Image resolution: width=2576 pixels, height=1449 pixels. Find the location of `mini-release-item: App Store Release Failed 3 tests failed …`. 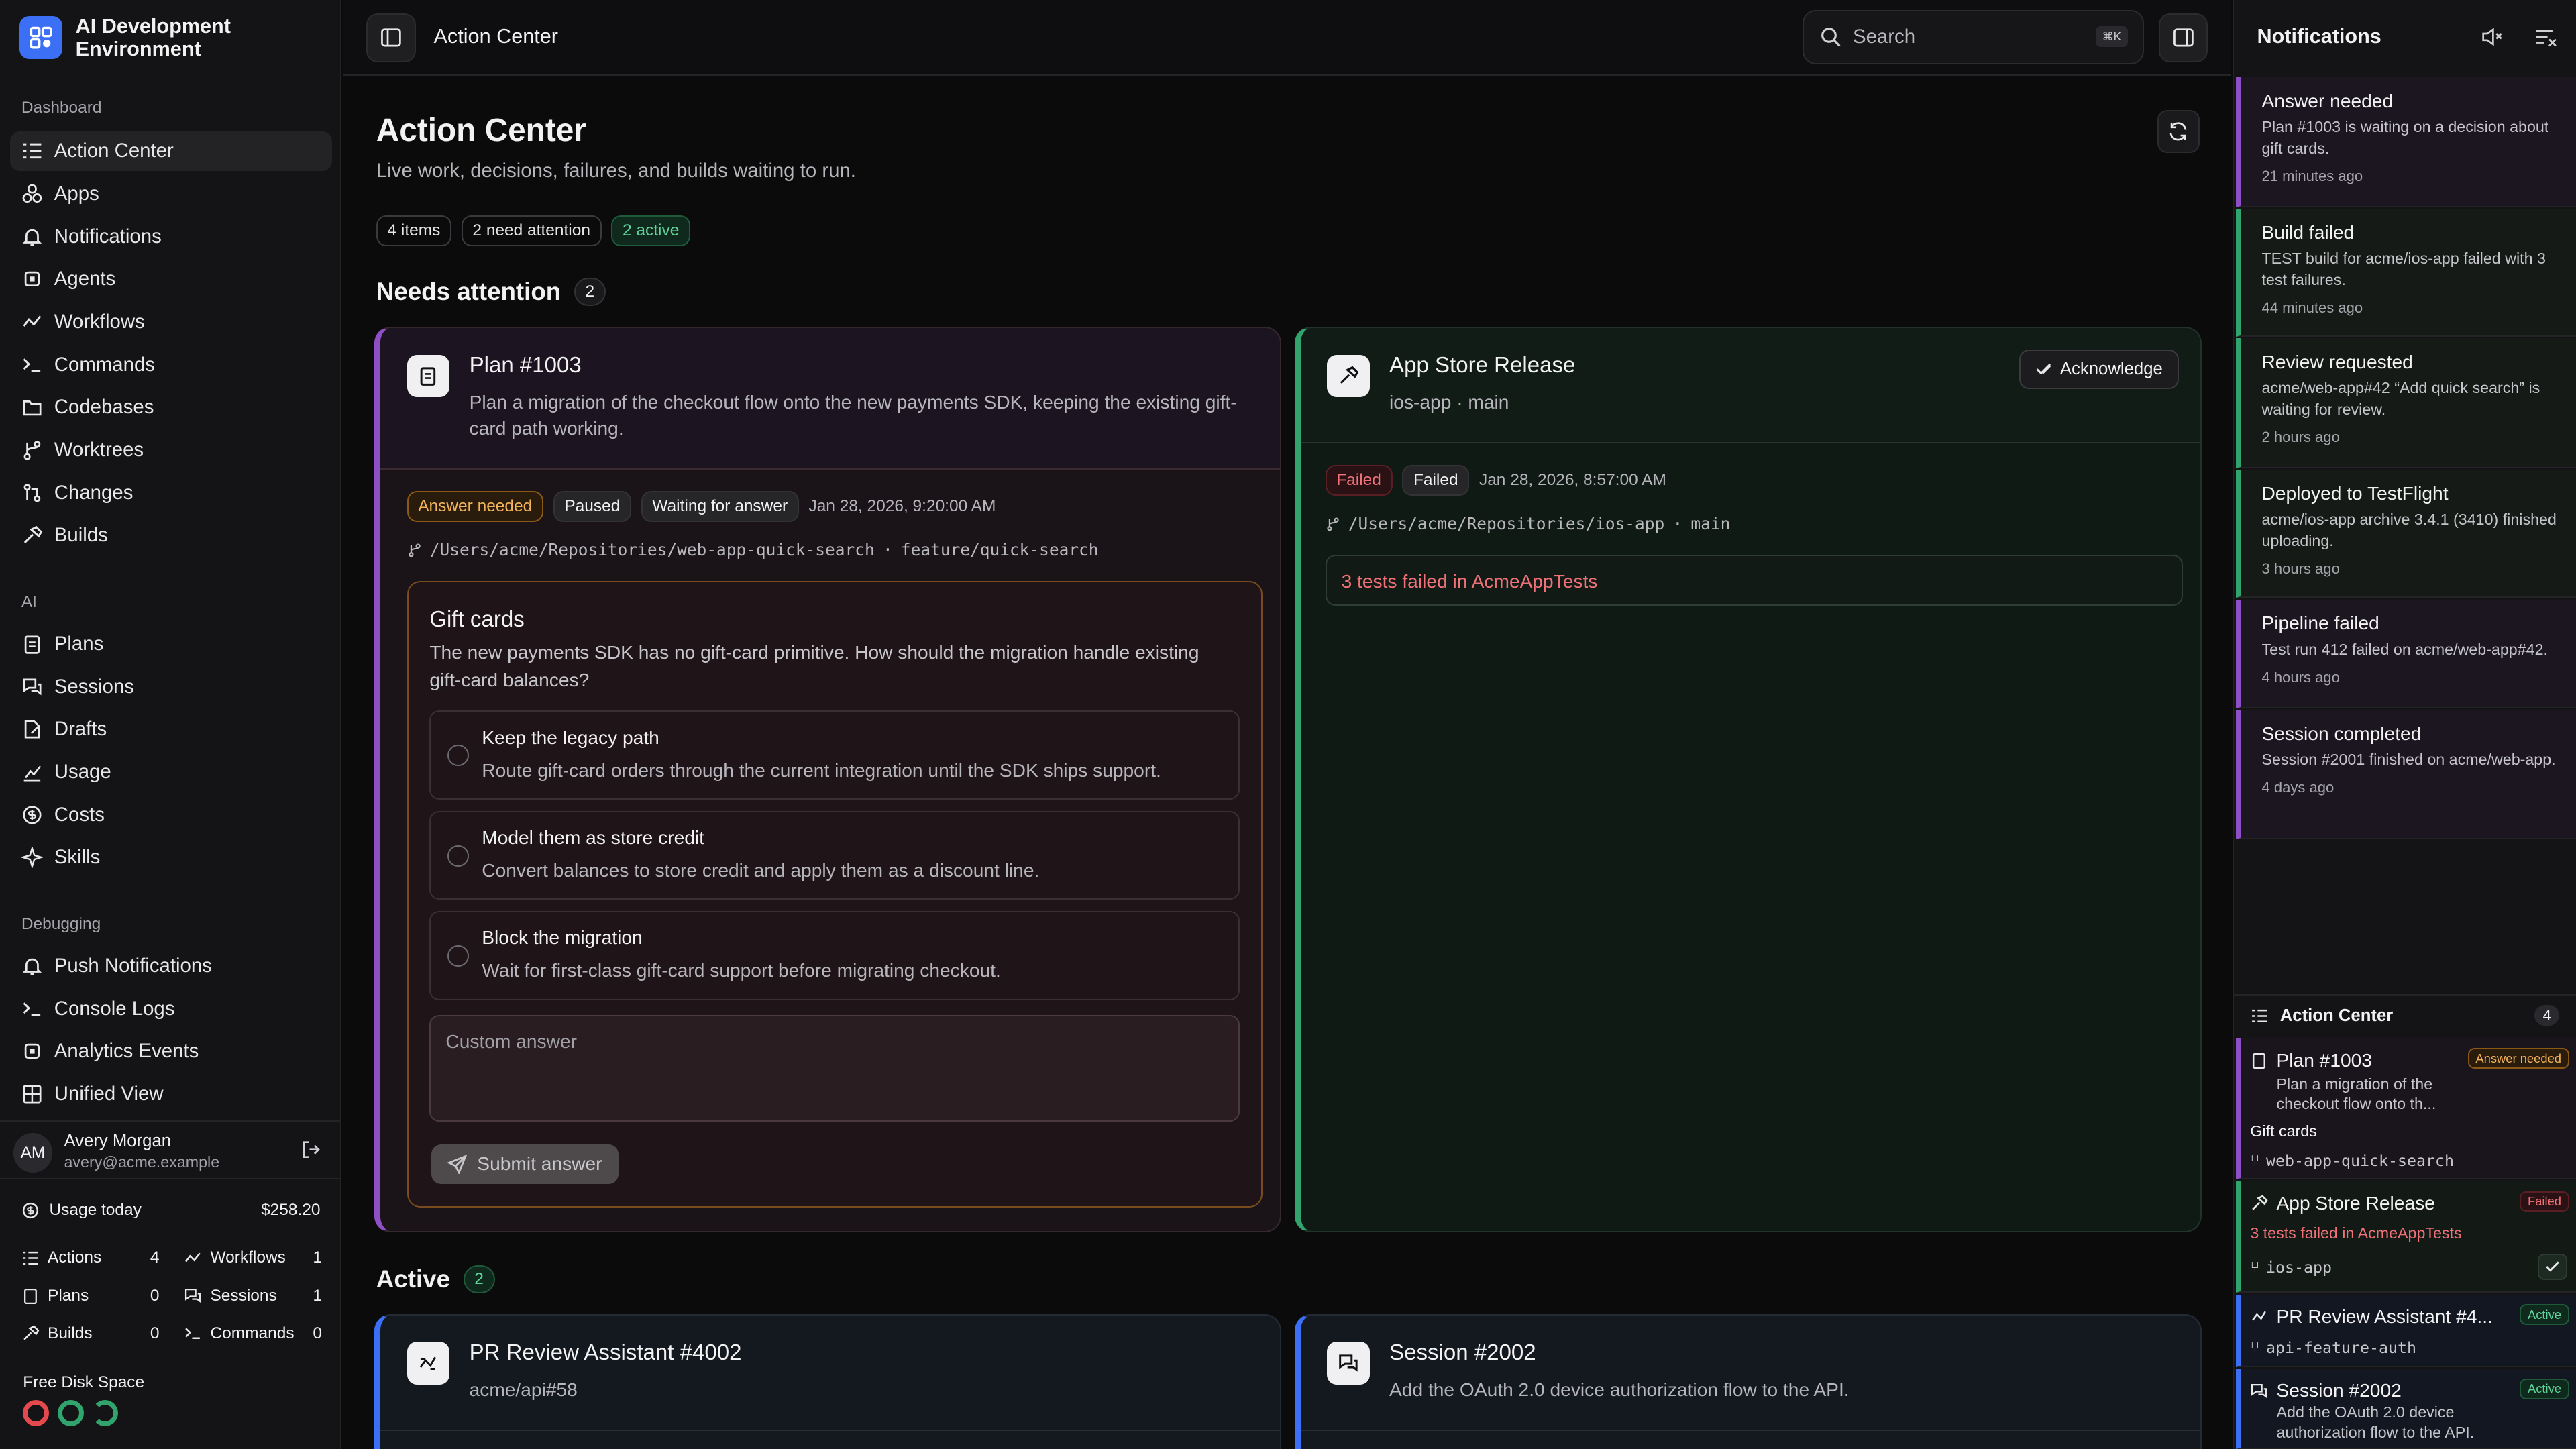

mini-release-item: App Store Release Failed 3 tests failed … is located at coordinates (2405, 1237).